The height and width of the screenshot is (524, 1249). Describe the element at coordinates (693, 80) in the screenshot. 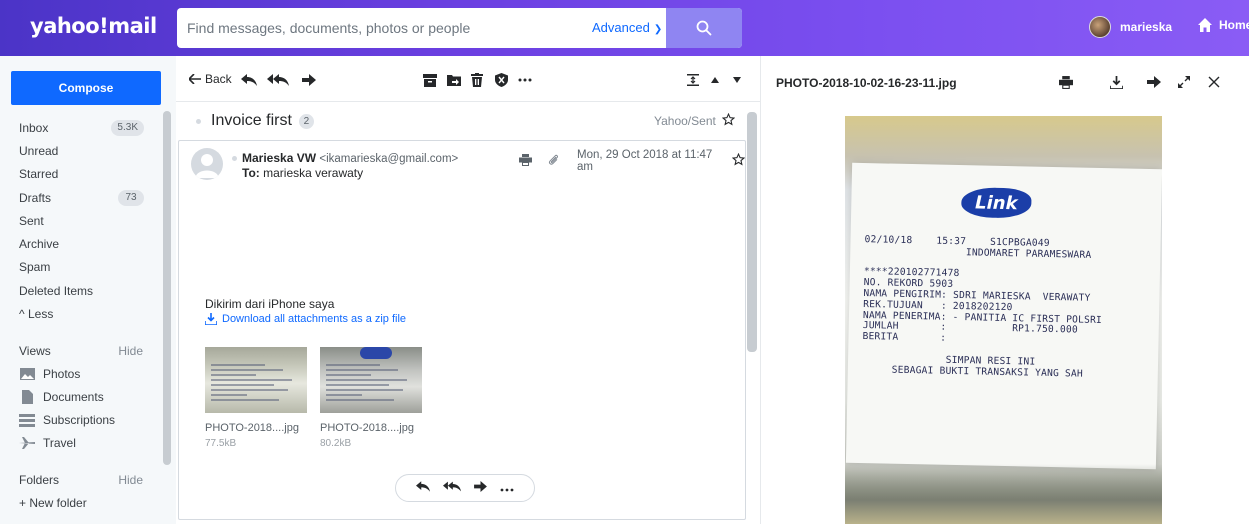

I see `collapse-all-button` at that location.